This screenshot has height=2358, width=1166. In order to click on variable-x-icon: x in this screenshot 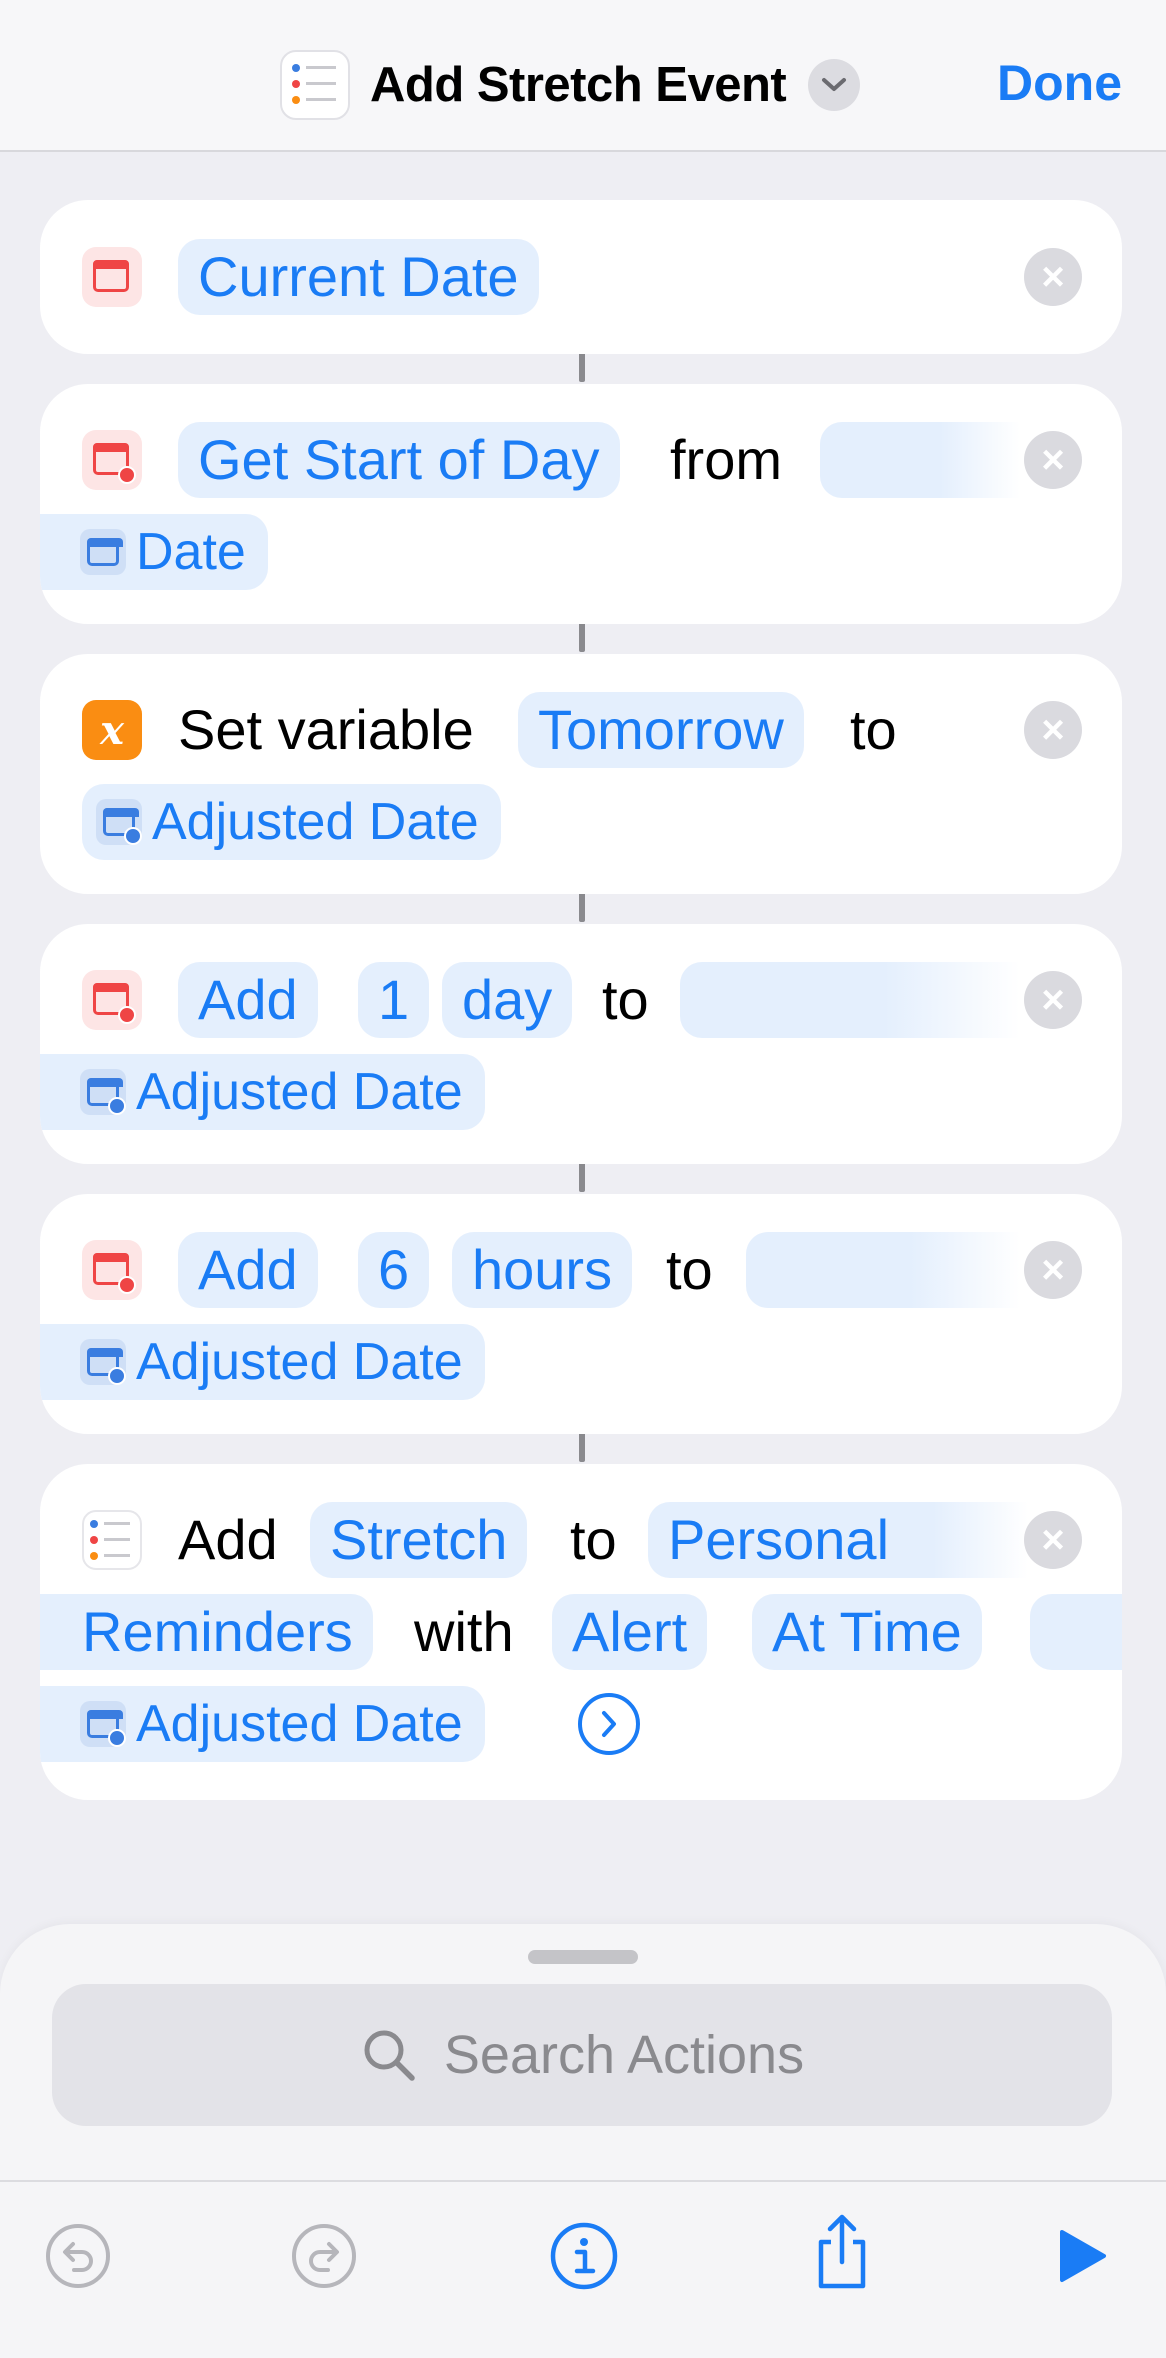, I will do `click(112, 730)`.